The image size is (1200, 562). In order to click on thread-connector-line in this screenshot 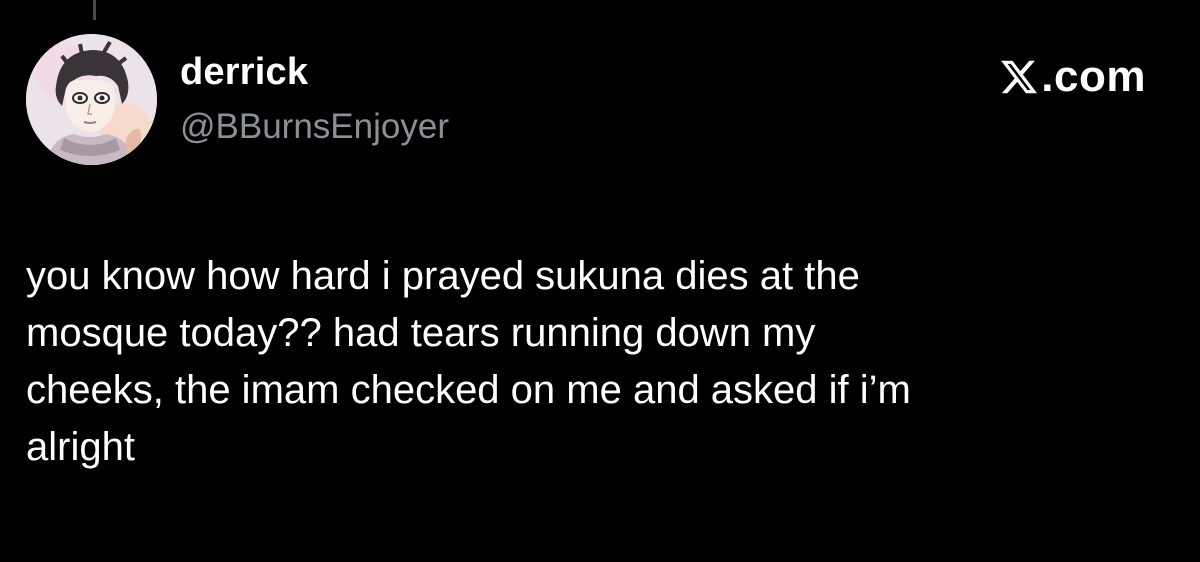, I will do `click(94, 10)`.